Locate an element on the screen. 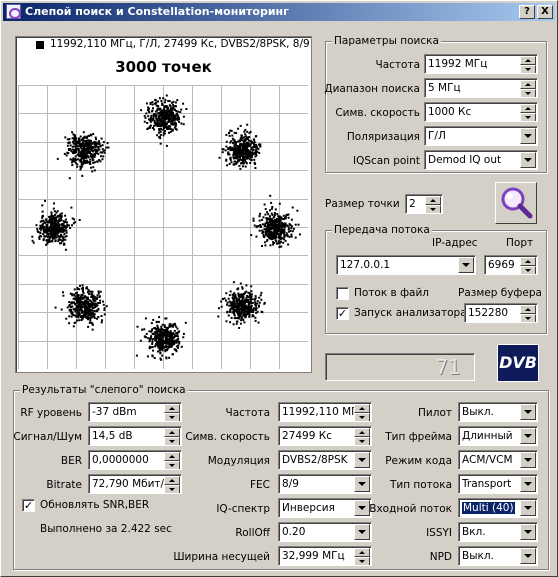 The height and width of the screenshot is (577, 558). mod-select: DVBS2/8PSK is located at coordinates (325, 460).